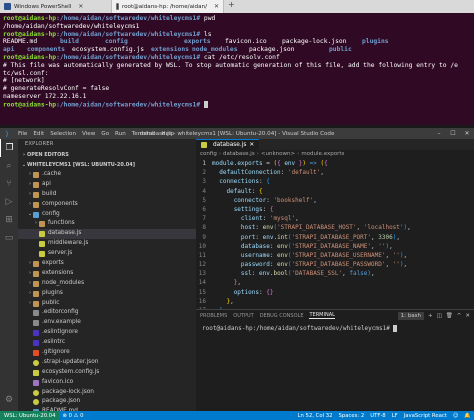 The height and width of the screenshot is (420, 474). I want to click on prompt-path: :/home/aidan/softwaredev/whiteleycms1#, so click(128, 105).